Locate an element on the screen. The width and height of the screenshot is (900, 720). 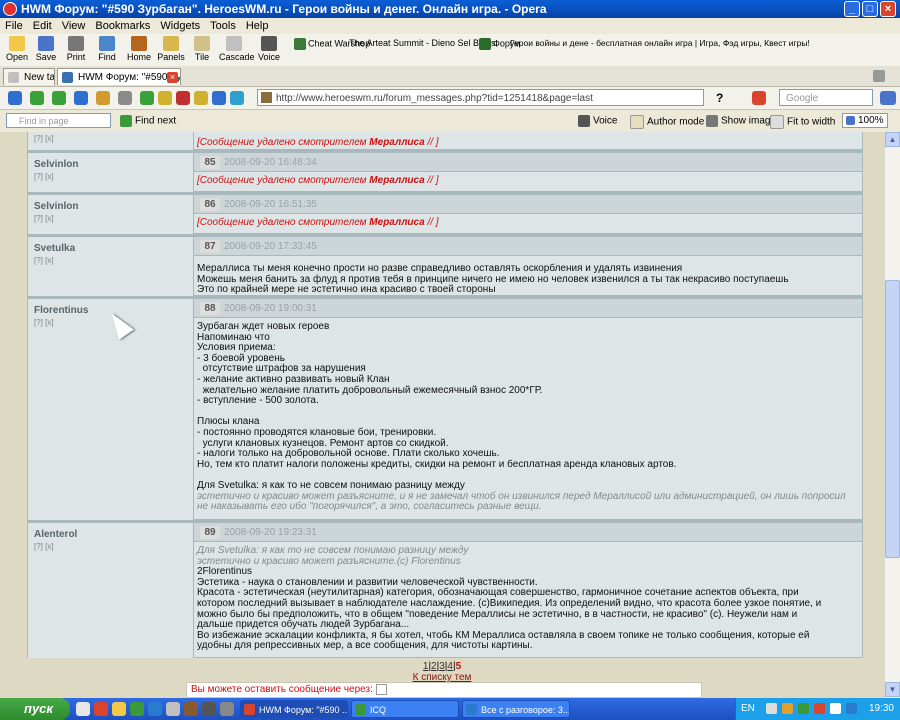
post-number: 85 is located at coordinates (210, 162).